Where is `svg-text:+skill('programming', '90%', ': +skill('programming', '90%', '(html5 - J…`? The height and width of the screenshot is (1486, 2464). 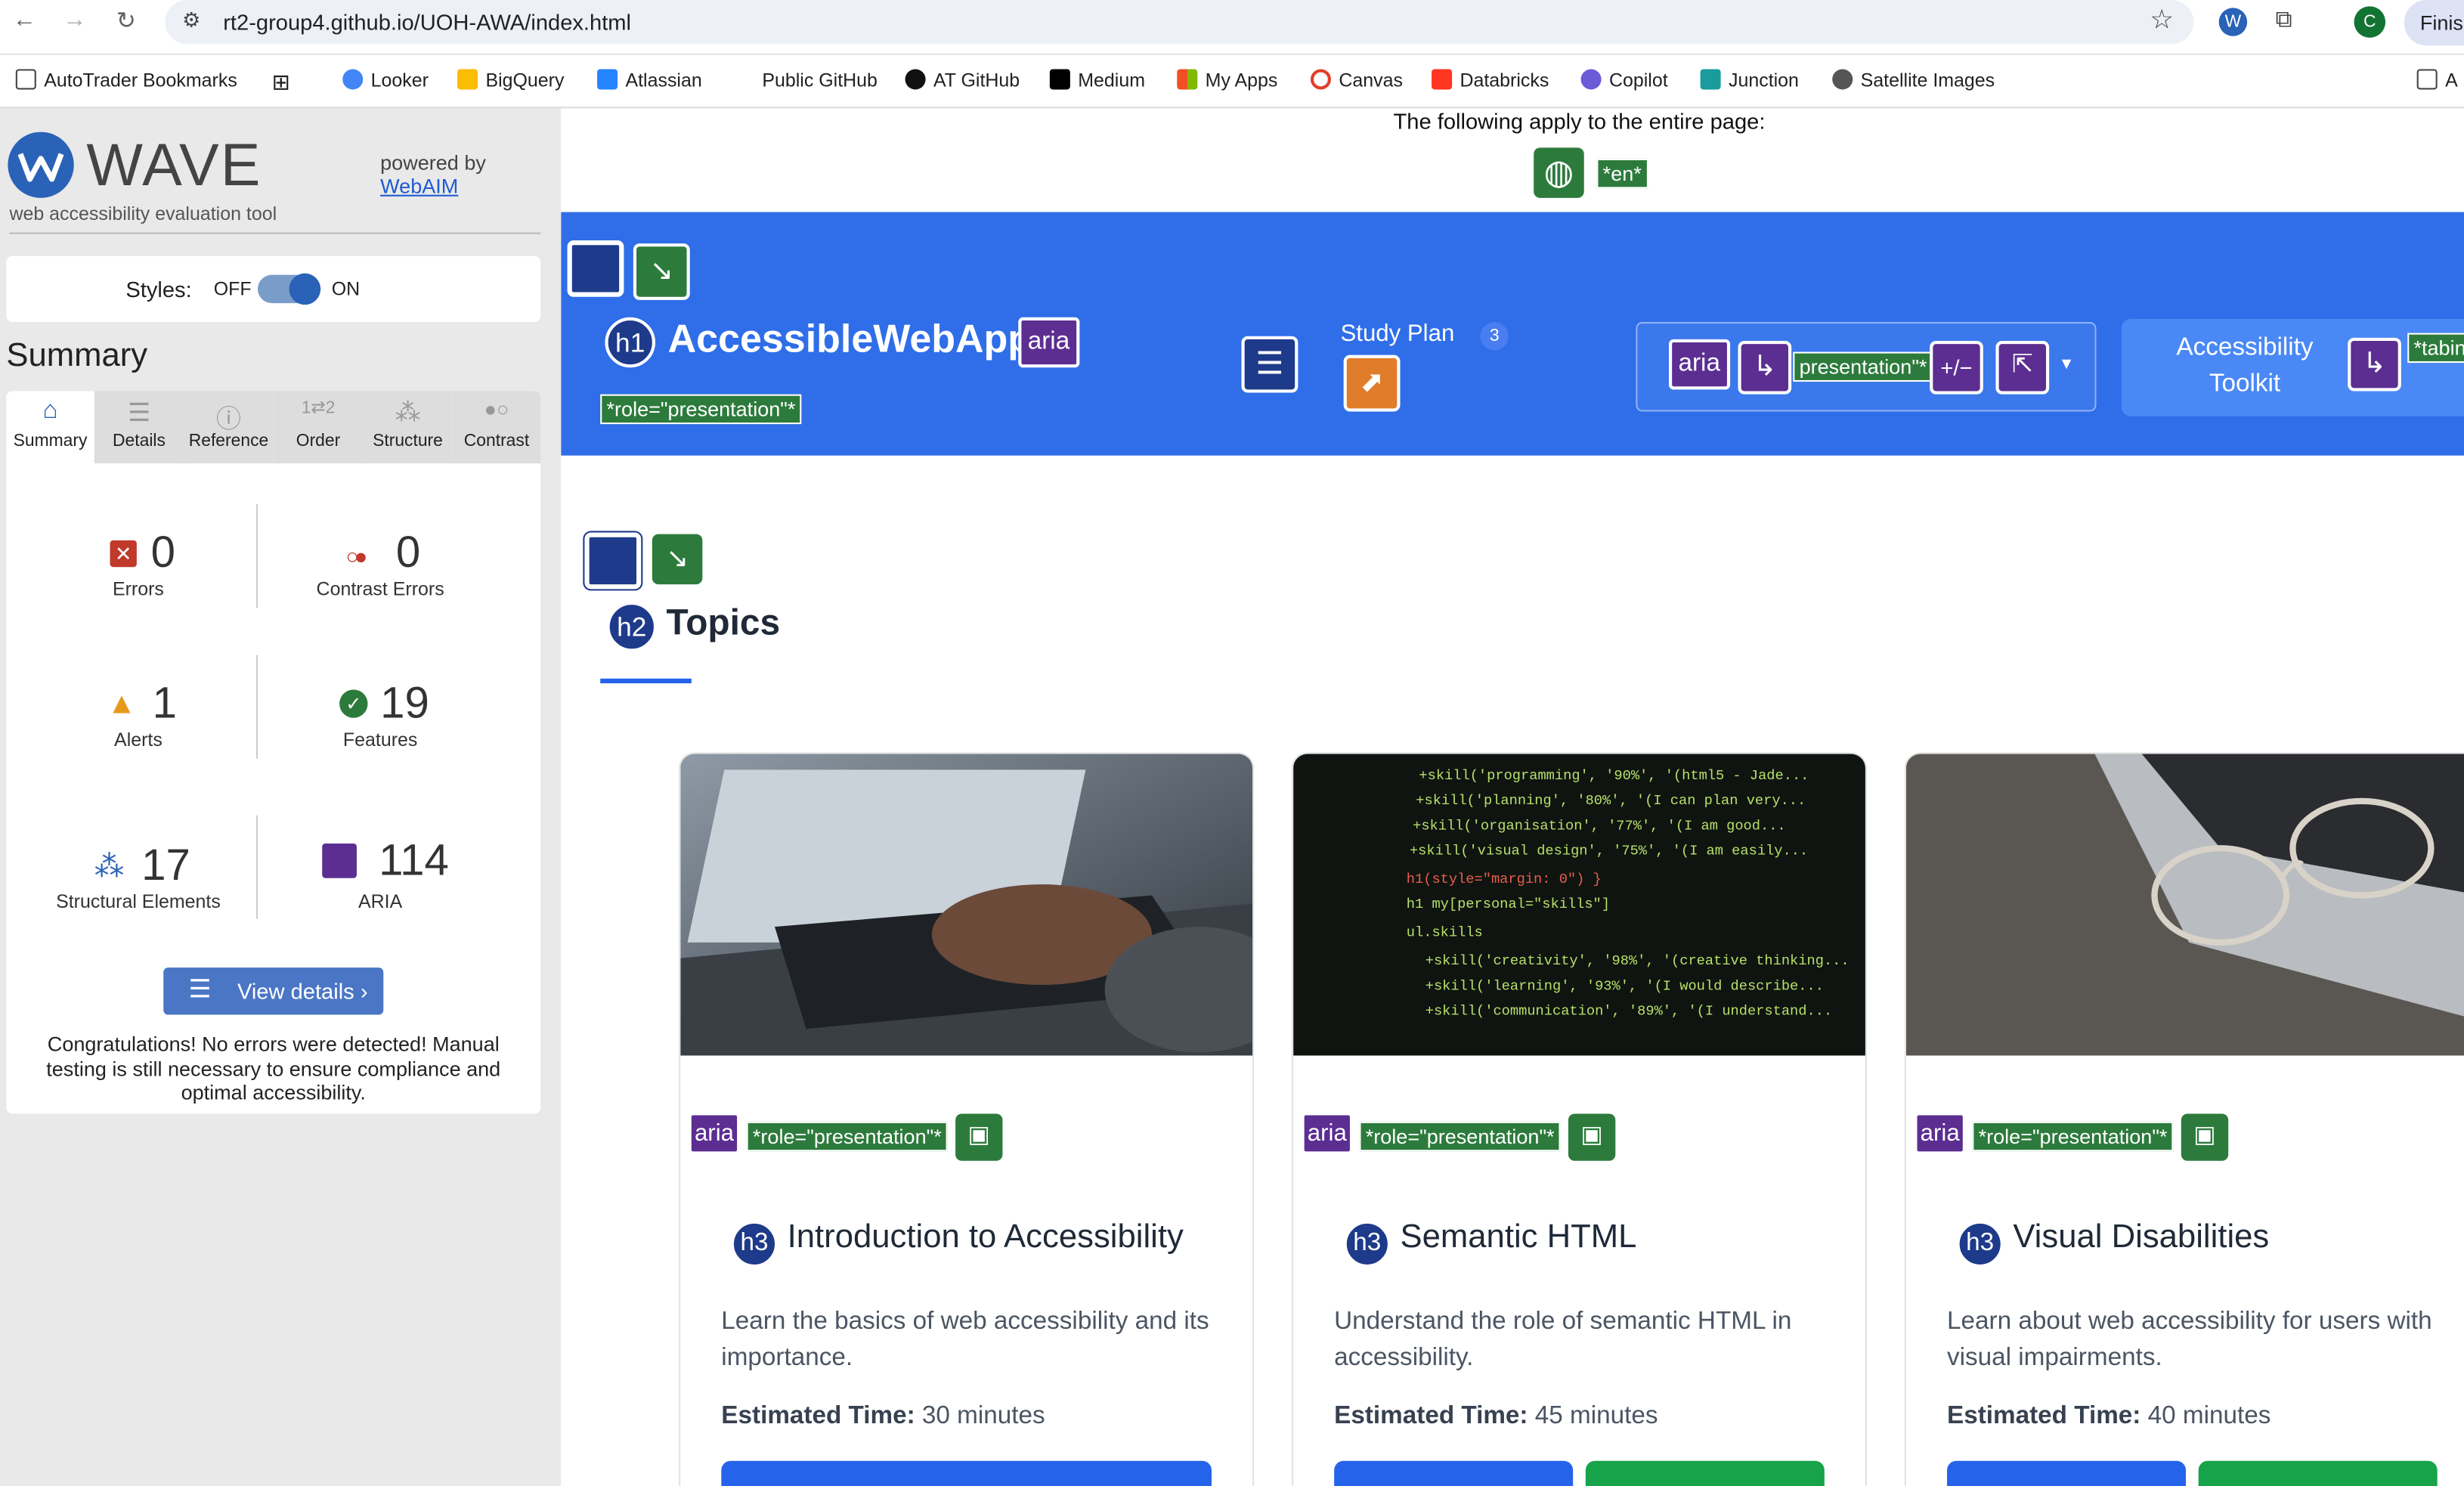 svg-text:+skill('programming', '90%', ': +skill('programming', '90%', '(html5 - J… is located at coordinates (1614, 776).